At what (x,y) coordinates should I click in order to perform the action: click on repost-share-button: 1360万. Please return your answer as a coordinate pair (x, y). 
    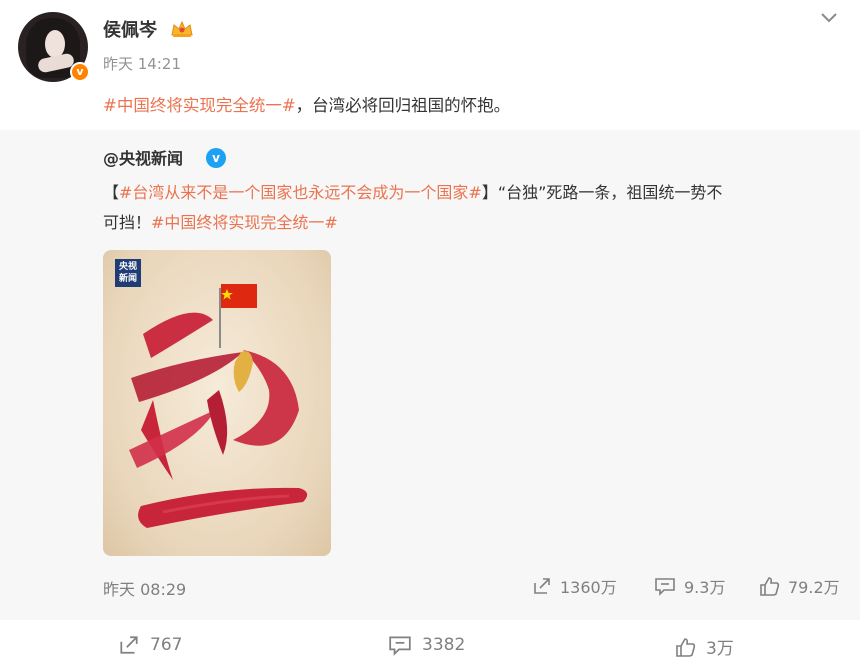
    Looking at the image, I should click on (574, 586).